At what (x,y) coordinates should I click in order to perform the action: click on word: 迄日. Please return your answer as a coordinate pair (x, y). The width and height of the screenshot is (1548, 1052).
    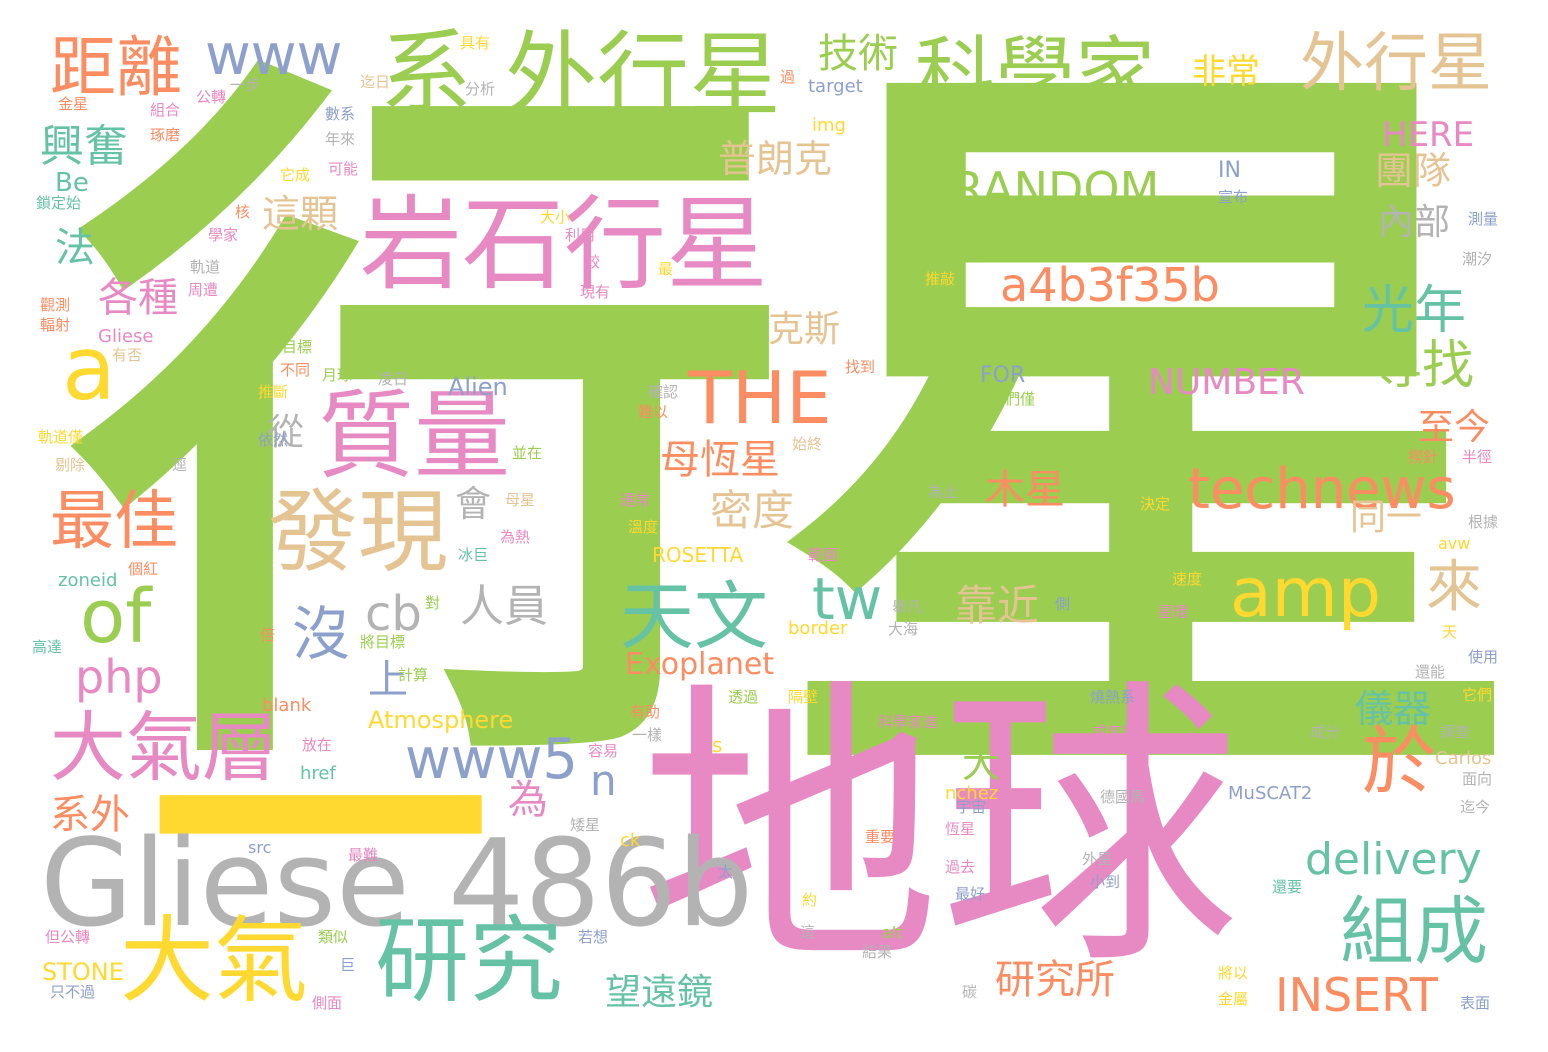
    Looking at the image, I should click on (375, 82).